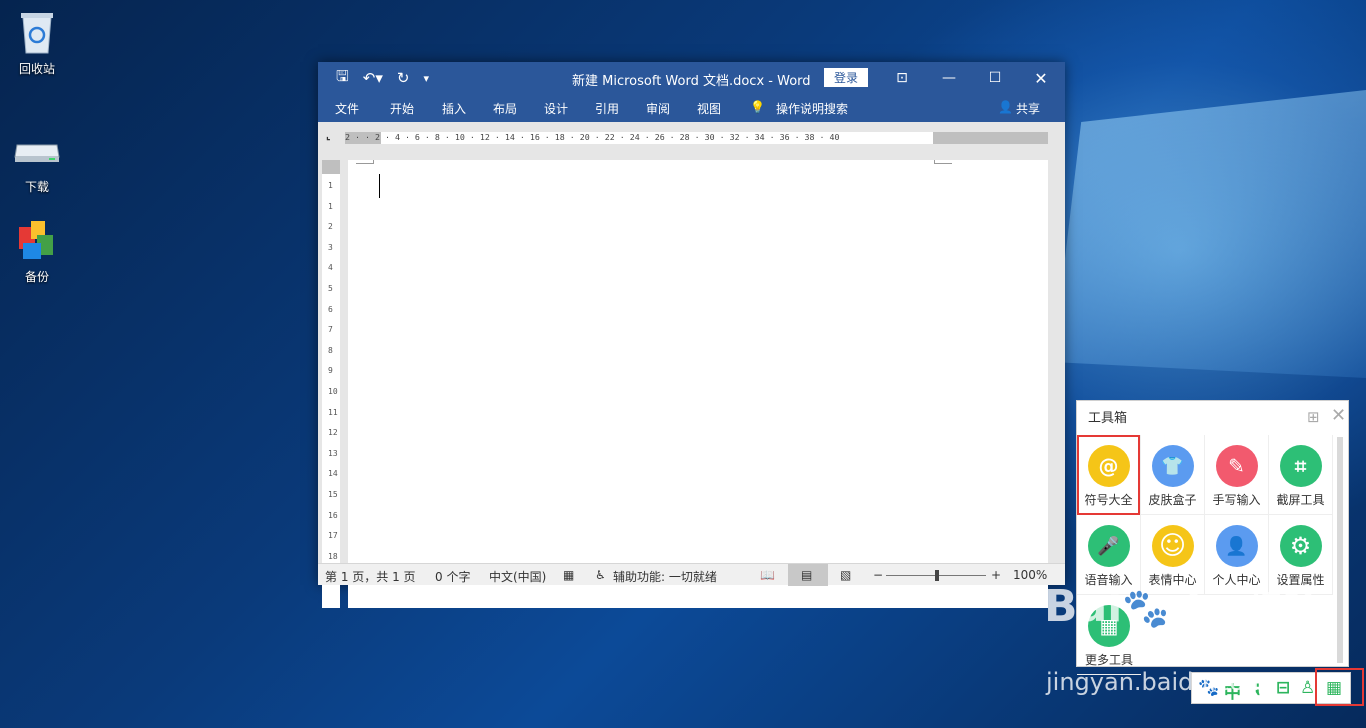 The height and width of the screenshot is (728, 1366). What do you see at coordinates (691, 108) in the screenshot?
I see `ribbon-tabs: 文件 开始 插入 布局 设计 引用 审阅 视图 💡 操作说明搜索 👤 共享` at bounding box center [691, 108].